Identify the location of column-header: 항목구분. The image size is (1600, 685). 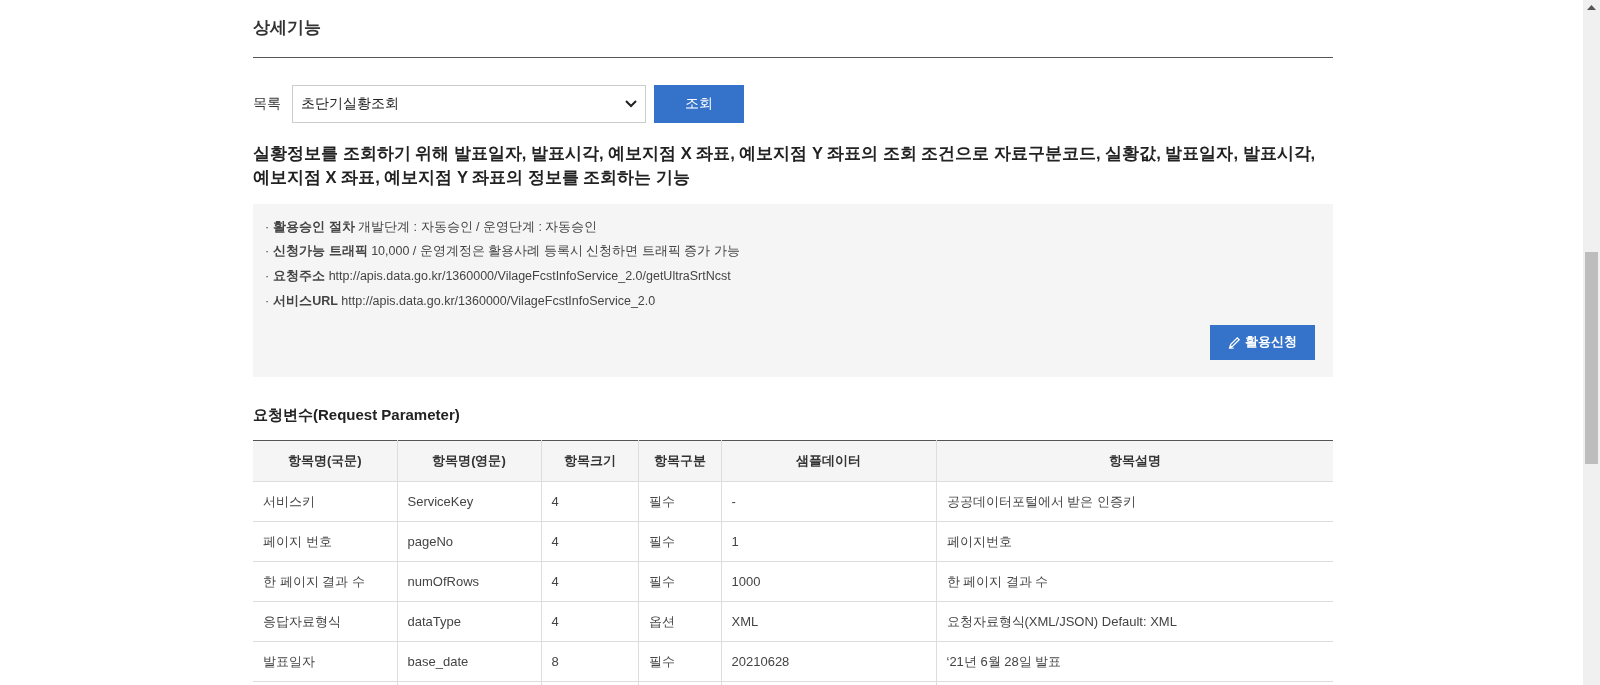
(679, 461).